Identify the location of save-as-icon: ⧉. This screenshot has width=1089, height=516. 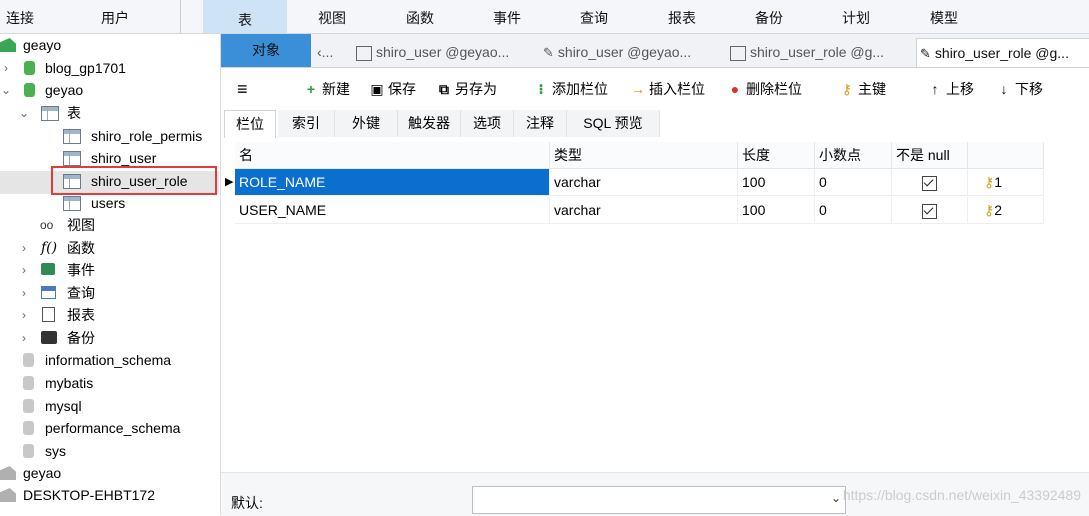
(444, 89).